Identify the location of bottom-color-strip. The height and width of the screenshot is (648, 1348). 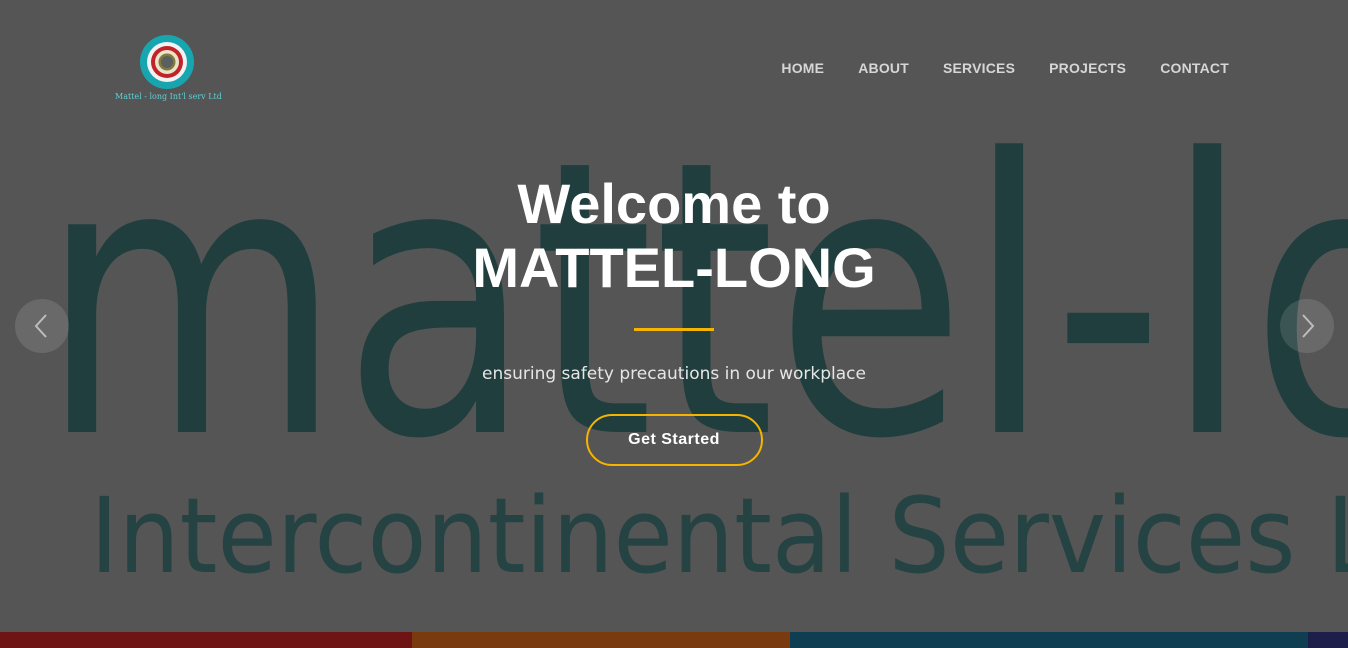
(674, 640).